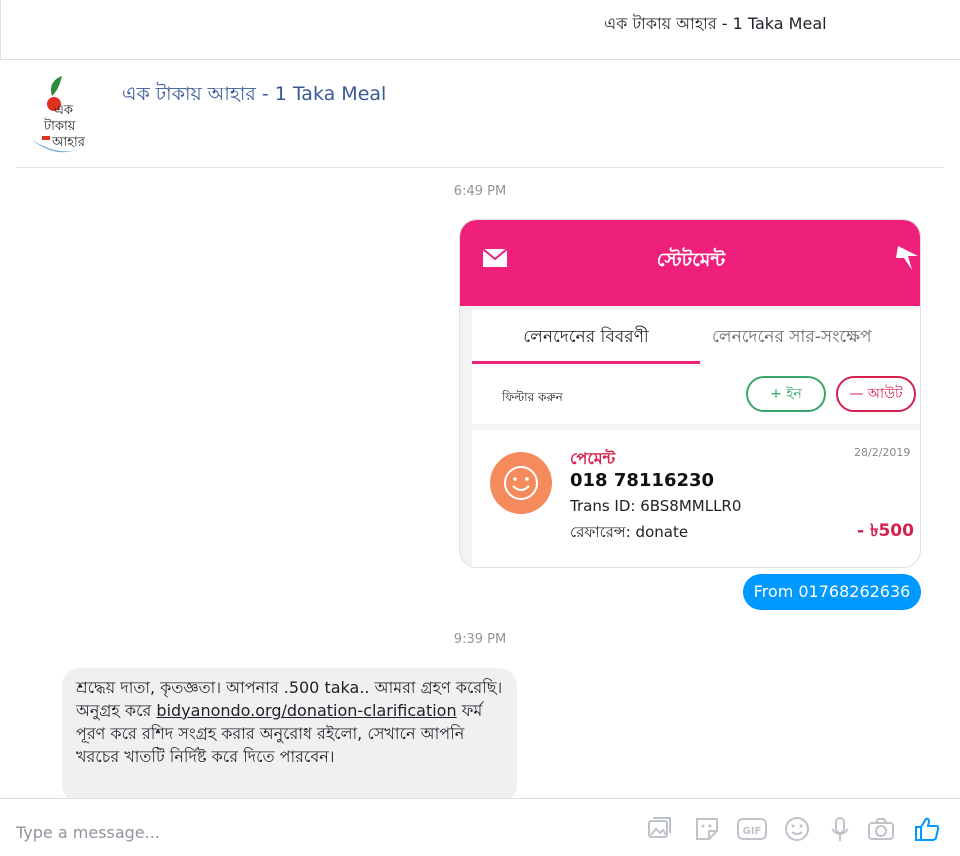  Describe the element at coordinates (907, 258) in the screenshot. I see `bird-logo-icon` at that location.